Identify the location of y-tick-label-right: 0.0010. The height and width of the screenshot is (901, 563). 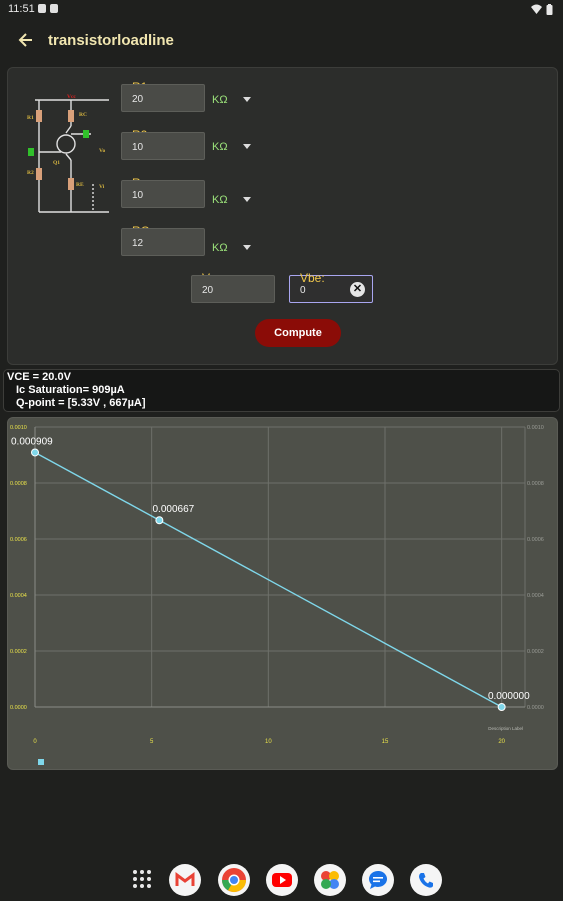
(535, 428).